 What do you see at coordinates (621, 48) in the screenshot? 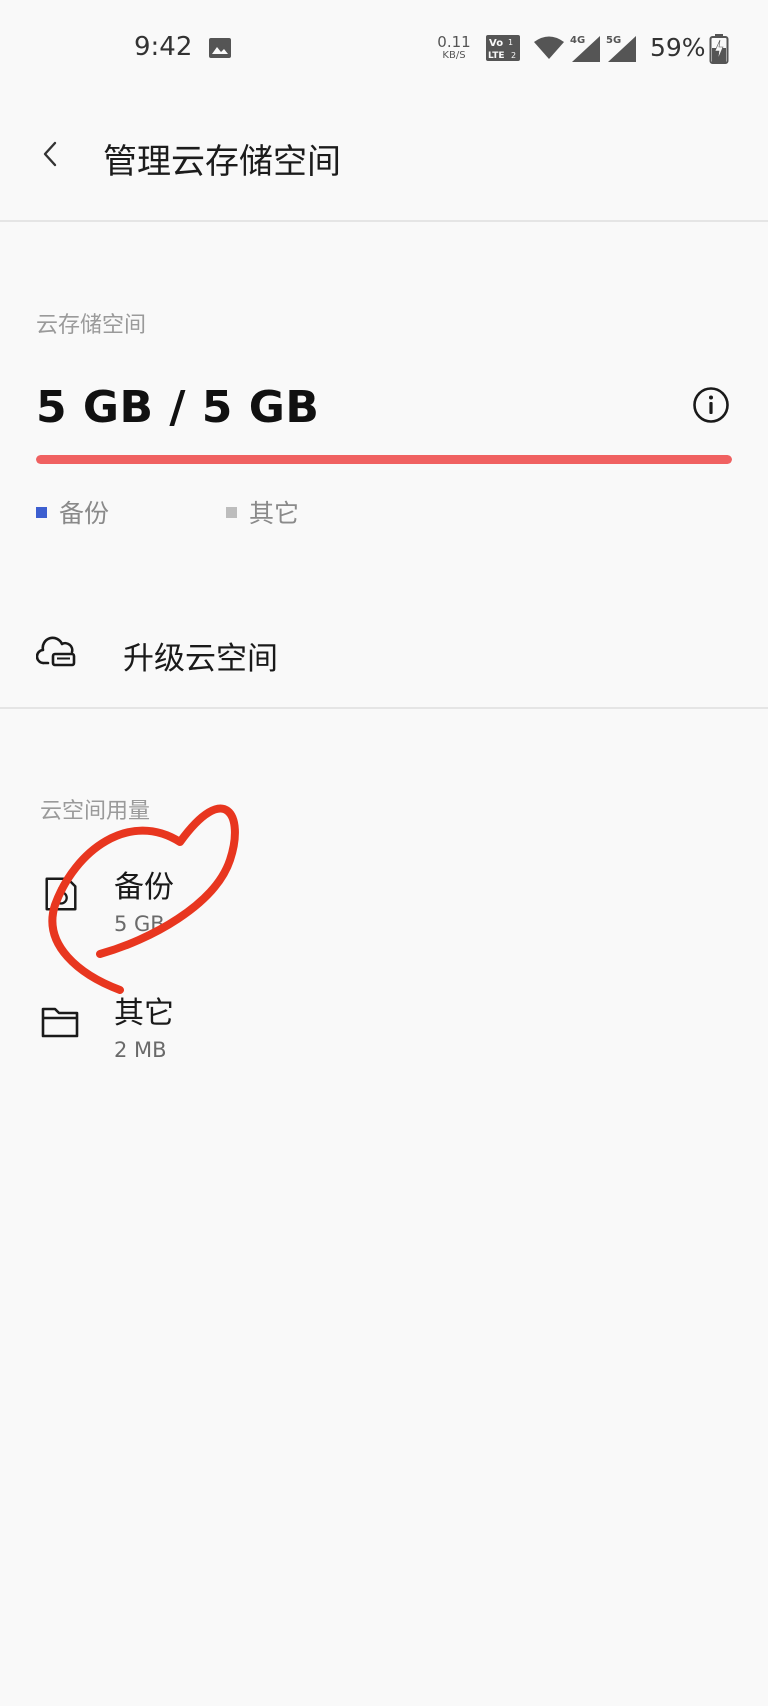
I see `signal-5g-icon: 5G` at bounding box center [621, 48].